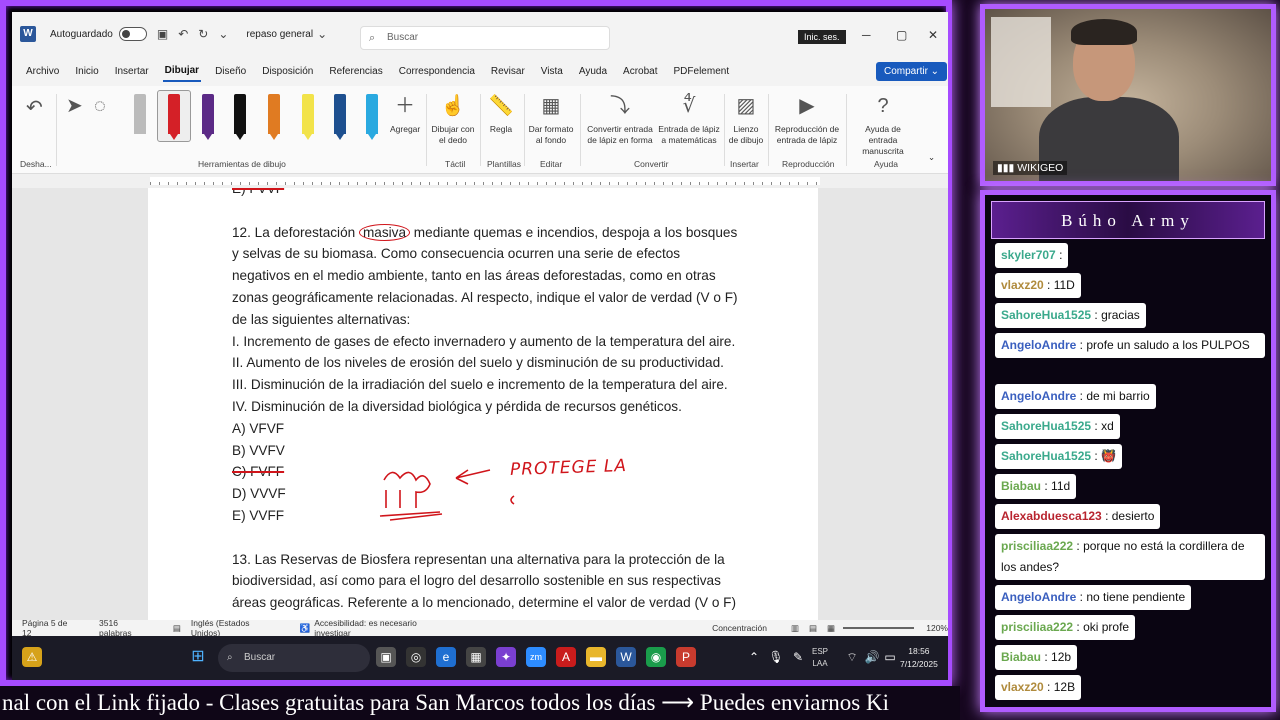 The height and width of the screenshot is (720, 1280). What do you see at coordinates (446, 657) in the screenshot?
I see `edge-icon: e` at bounding box center [446, 657].